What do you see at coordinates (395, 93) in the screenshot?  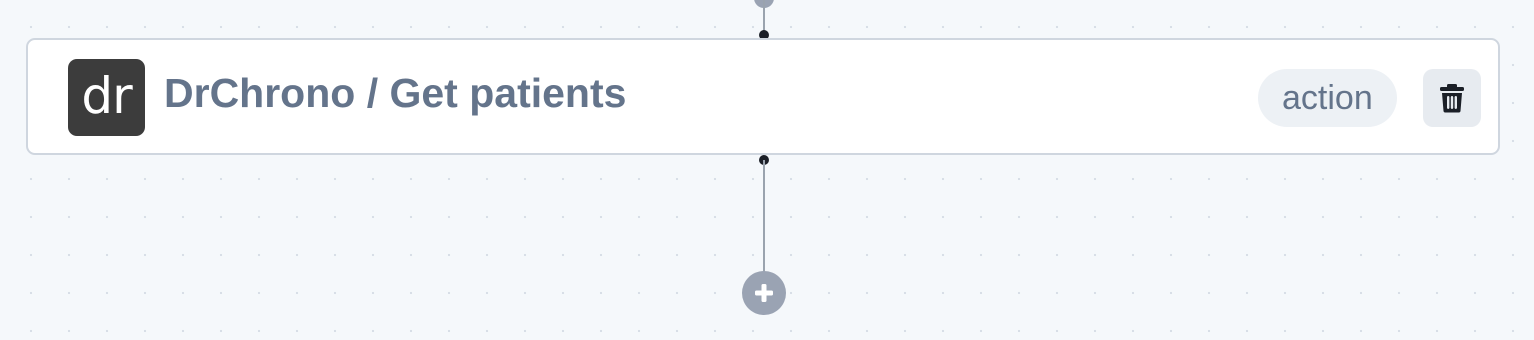 I see `node-title: DrChrono / Get patients` at bounding box center [395, 93].